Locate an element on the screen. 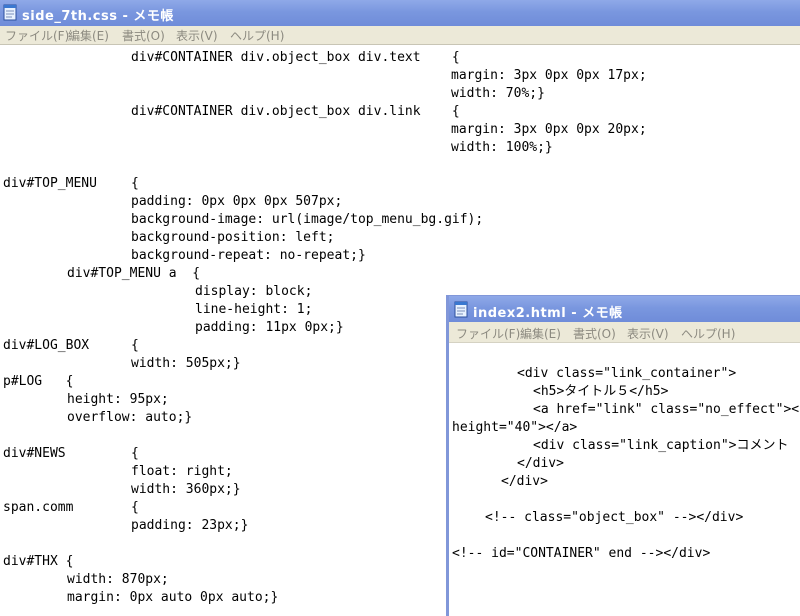  code-line: width: 870px; is located at coordinates (118, 579).